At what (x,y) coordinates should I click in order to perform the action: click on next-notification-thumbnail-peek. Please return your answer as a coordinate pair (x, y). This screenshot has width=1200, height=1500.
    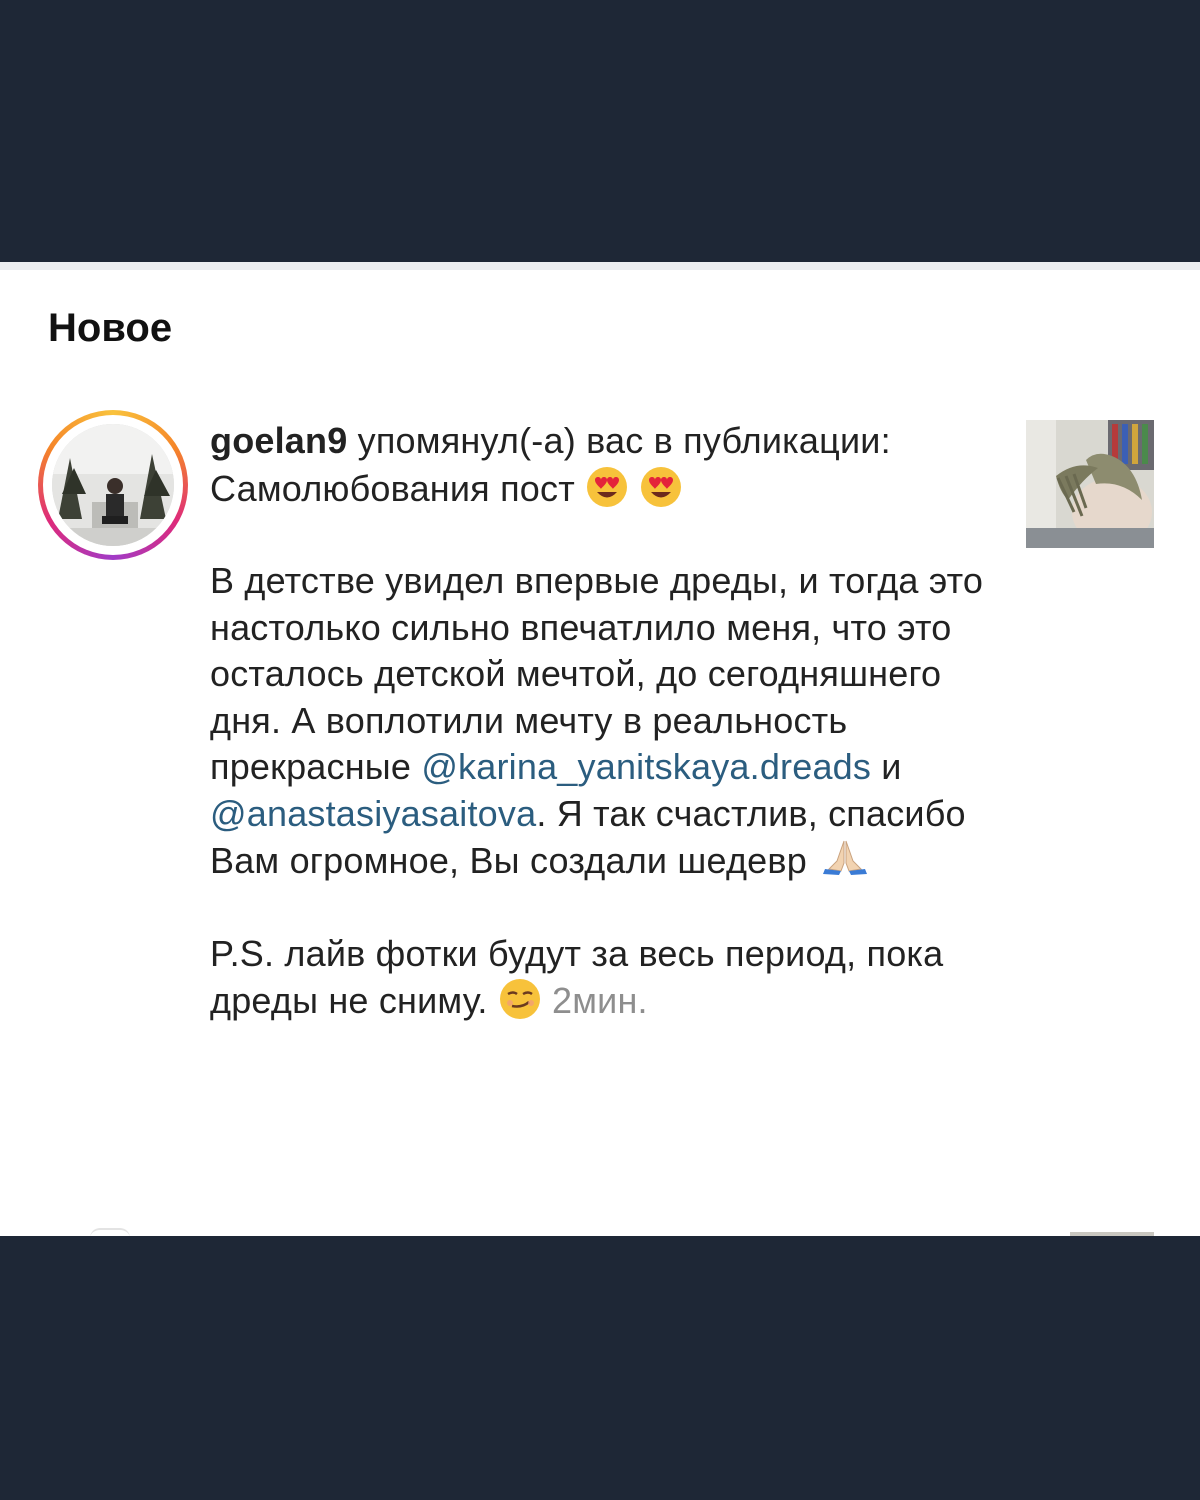
    Looking at the image, I should click on (1112, 1234).